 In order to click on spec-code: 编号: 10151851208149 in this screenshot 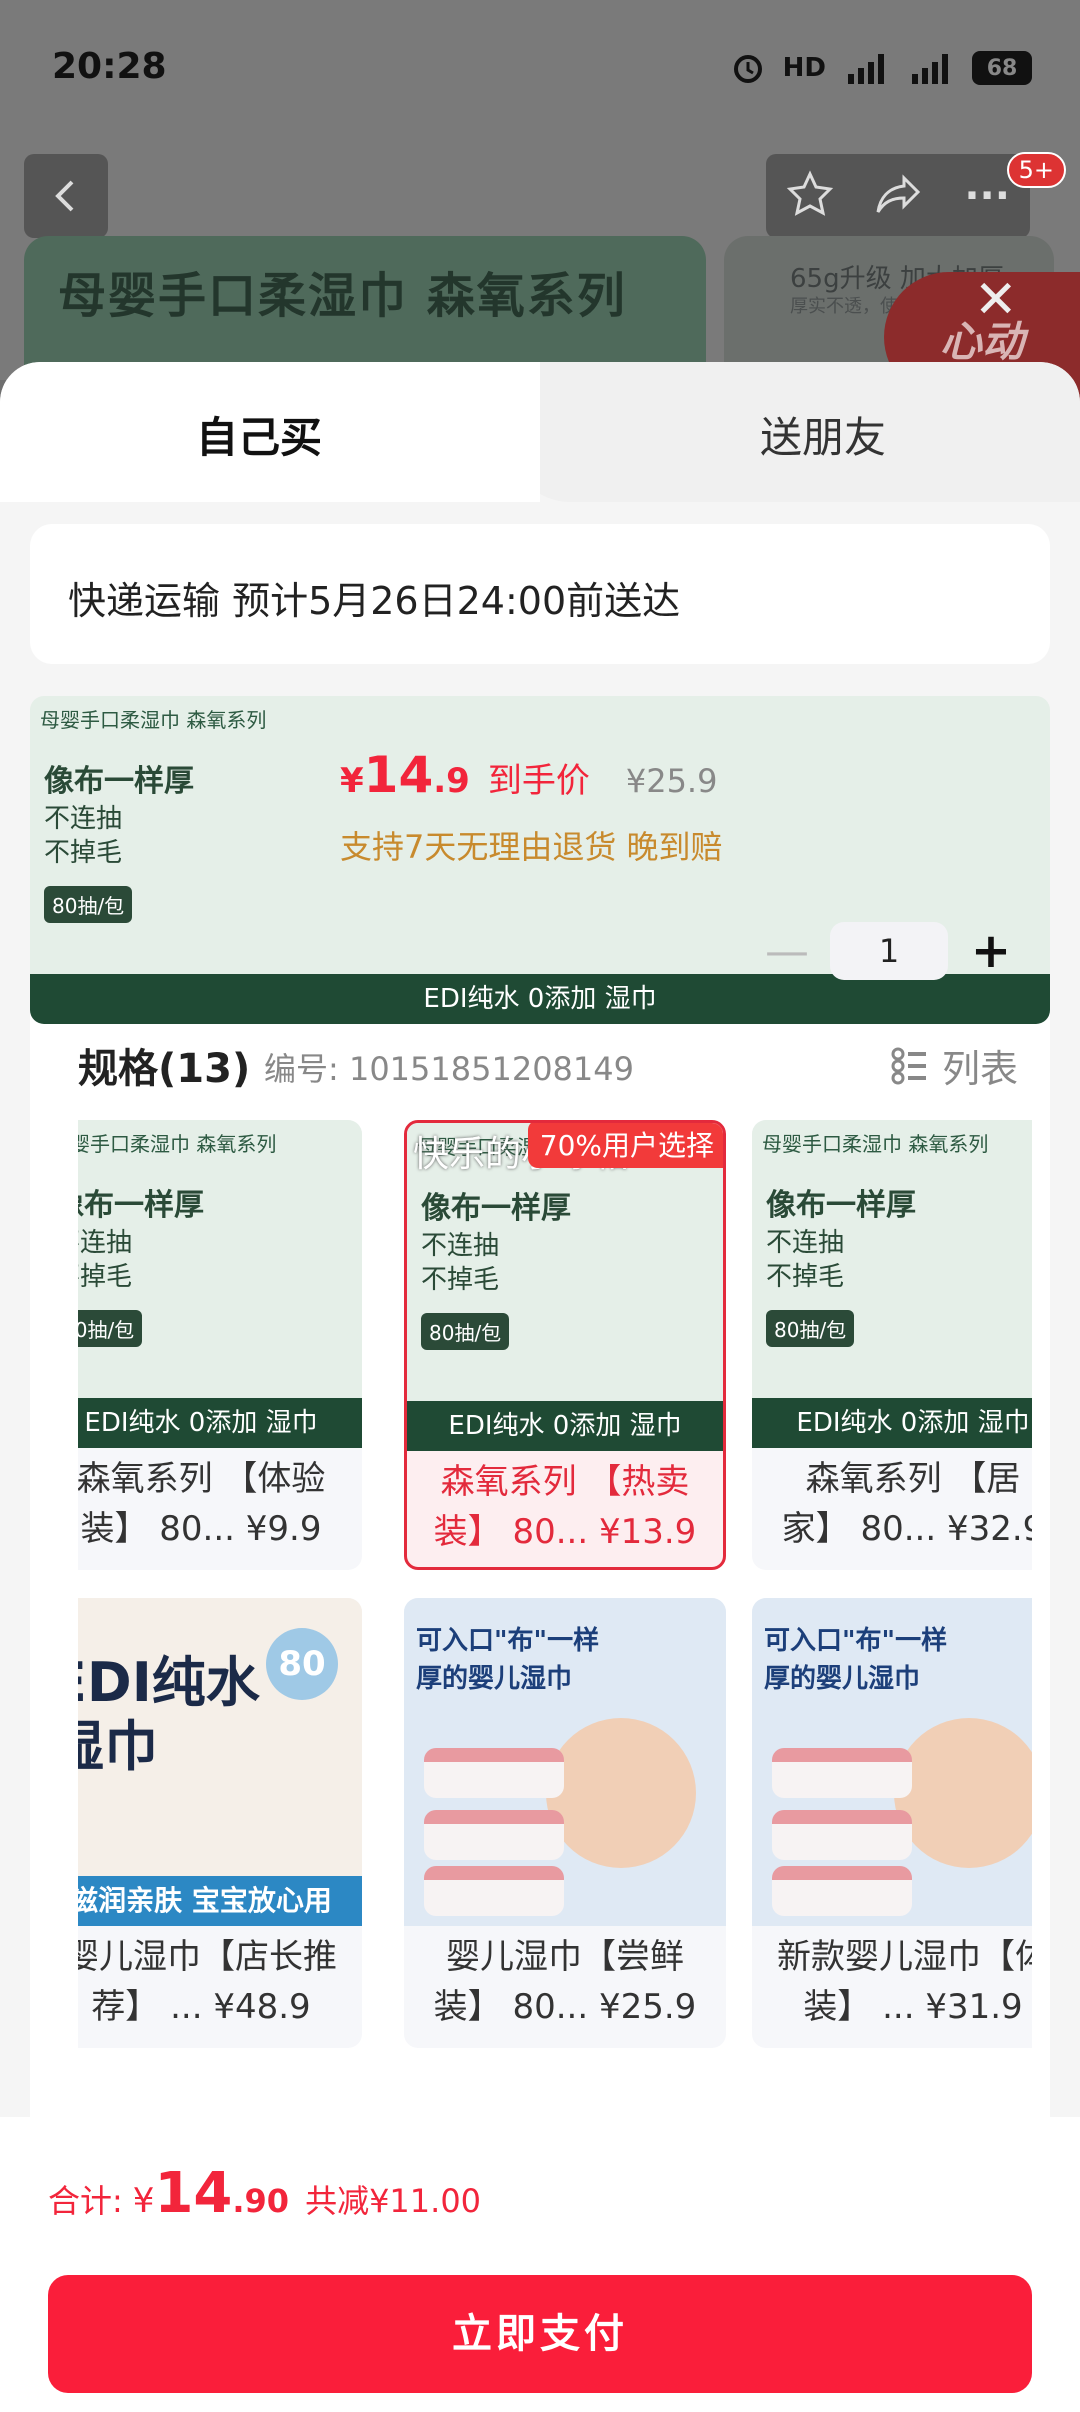, I will do `click(449, 1069)`.